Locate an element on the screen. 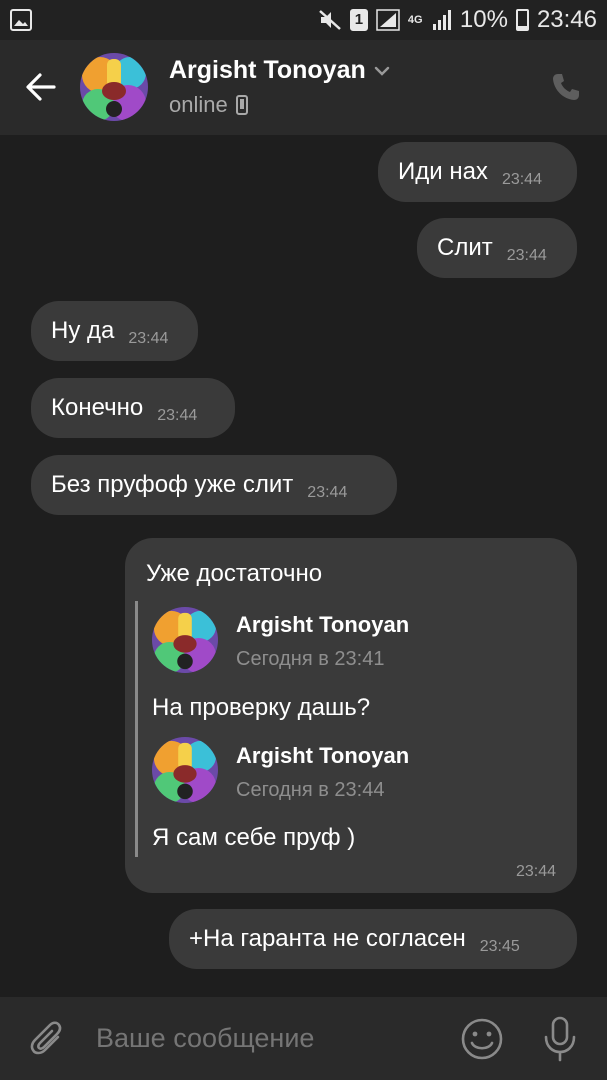 This screenshot has width=607, height=1080. message-bubble-in: Ну да 23:44 is located at coordinates (114, 331).